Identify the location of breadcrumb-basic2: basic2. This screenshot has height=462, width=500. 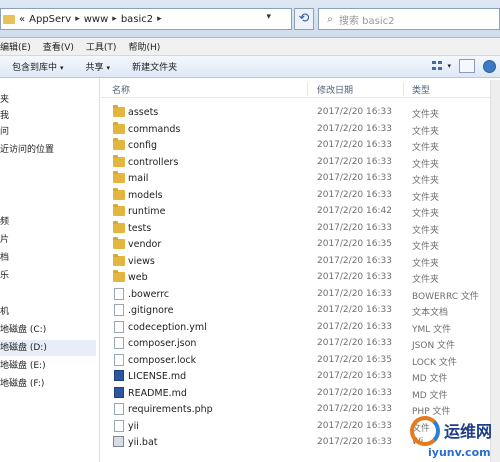
(137, 19).